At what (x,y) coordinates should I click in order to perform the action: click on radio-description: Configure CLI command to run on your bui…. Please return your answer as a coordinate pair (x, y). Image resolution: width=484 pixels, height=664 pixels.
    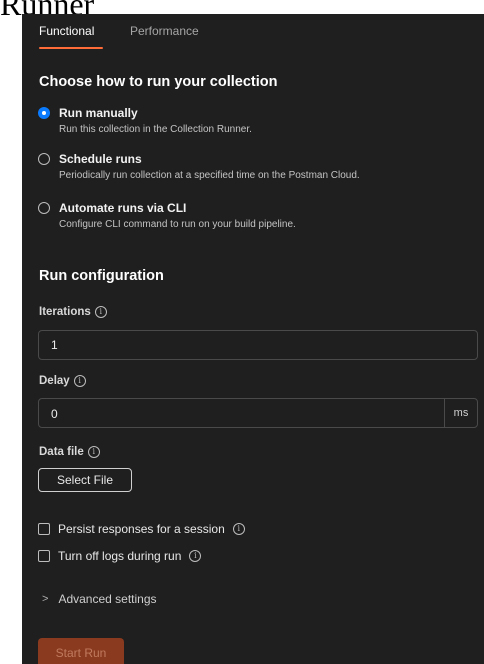
    Looking at the image, I should click on (177, 224).